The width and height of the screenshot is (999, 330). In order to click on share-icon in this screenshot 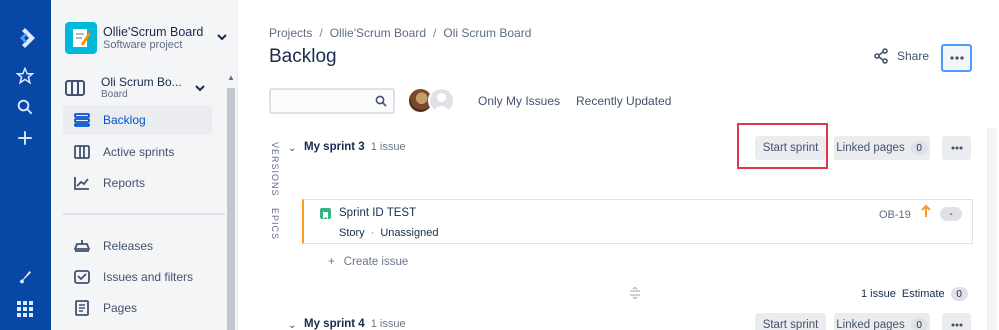, I will do `click(881, 56)`.